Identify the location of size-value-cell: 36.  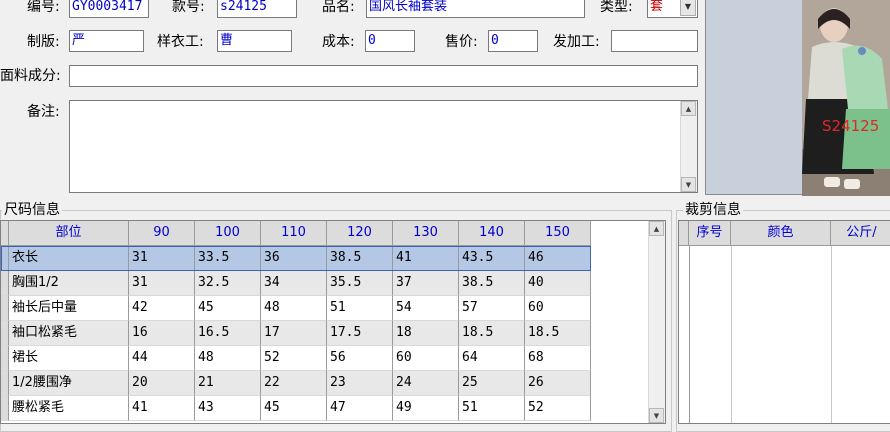
(294, 258).